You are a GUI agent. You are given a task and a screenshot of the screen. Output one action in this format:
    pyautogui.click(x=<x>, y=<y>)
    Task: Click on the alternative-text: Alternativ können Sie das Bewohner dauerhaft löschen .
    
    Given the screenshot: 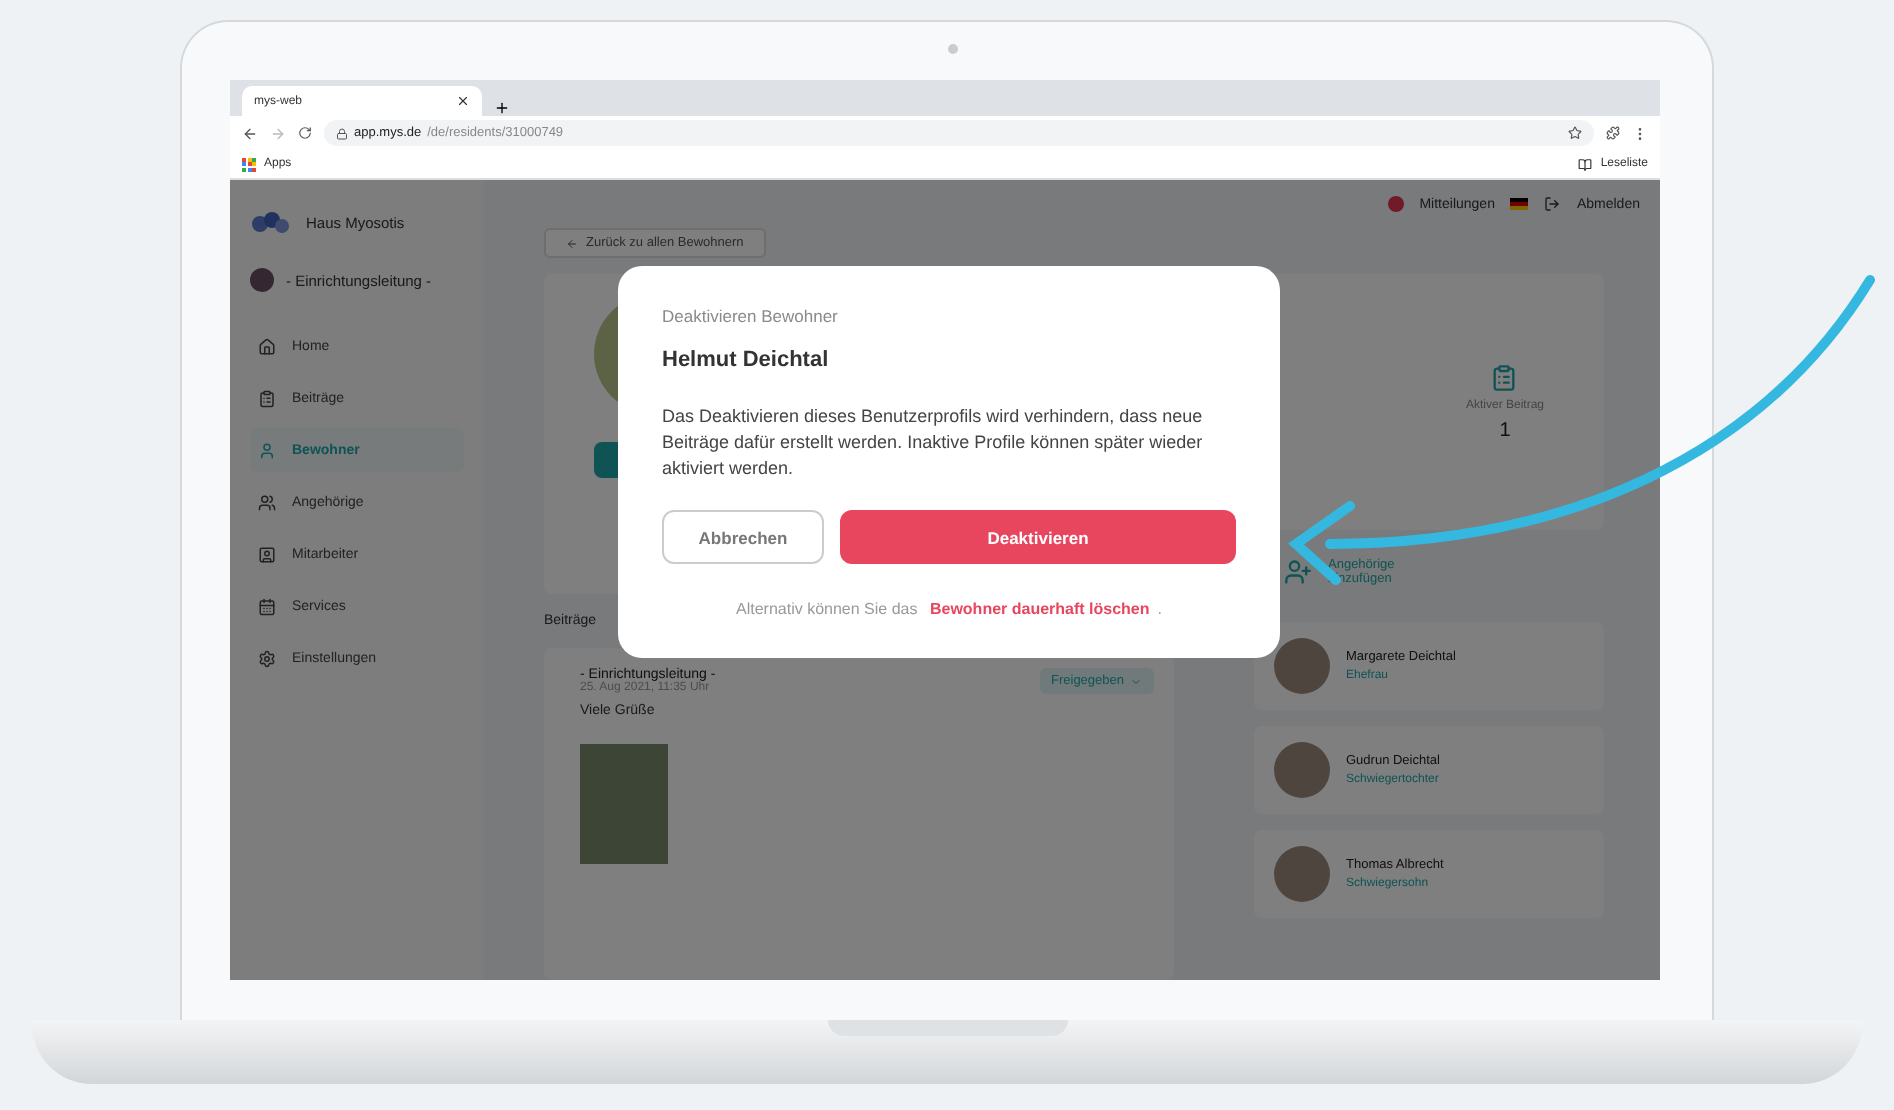 What is the action you would take?
    pyautogui.click(x=949, y=609)
    